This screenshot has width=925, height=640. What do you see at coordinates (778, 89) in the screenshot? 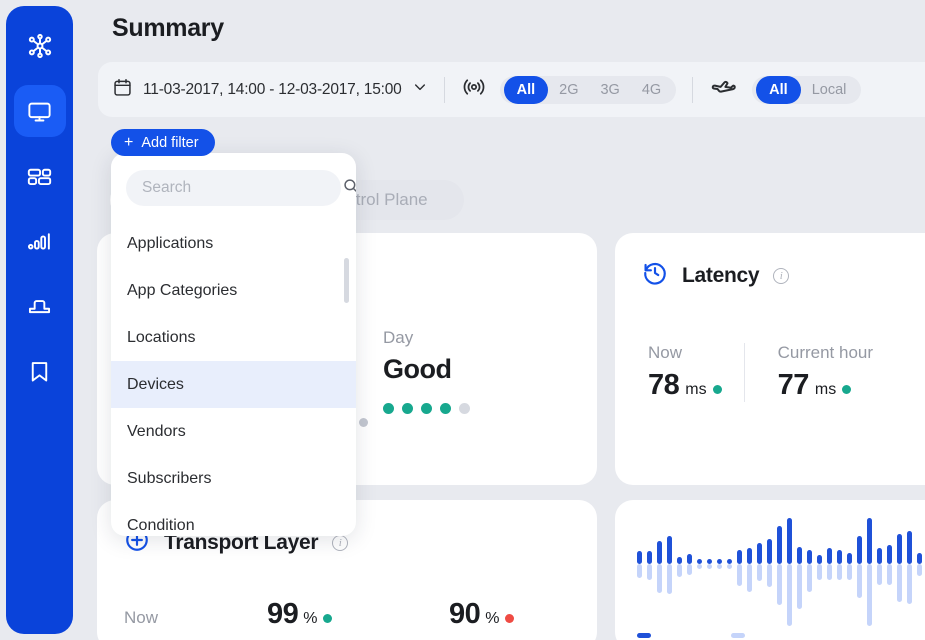
I see `roaming-option-all: All` at bounding box center [778, 89].